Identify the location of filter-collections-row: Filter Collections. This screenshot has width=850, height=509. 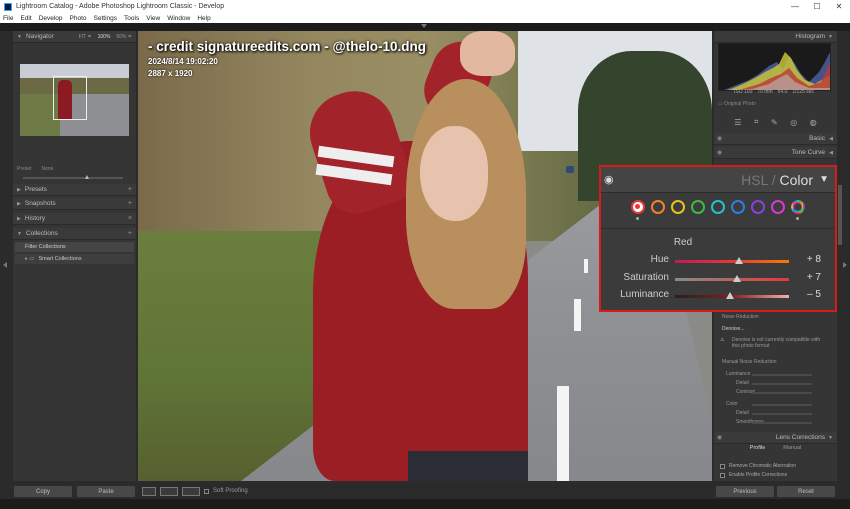
(74, 247).